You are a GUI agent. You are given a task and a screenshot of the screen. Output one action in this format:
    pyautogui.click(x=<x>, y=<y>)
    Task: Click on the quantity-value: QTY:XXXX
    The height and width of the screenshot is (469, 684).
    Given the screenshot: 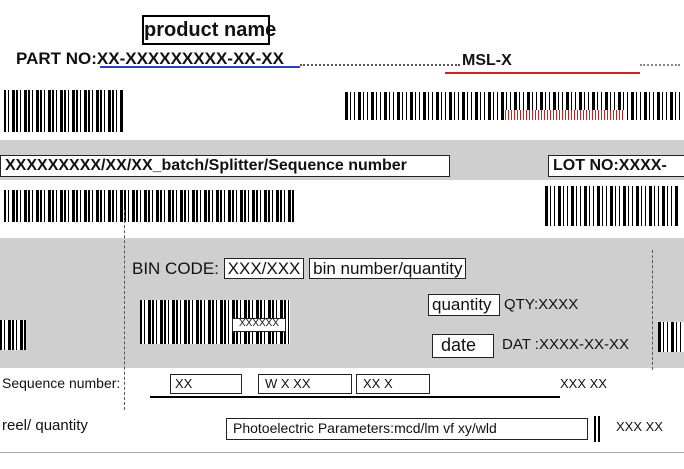 What is the action you would take?
    pyautogui.click(x=541, y=304)
    